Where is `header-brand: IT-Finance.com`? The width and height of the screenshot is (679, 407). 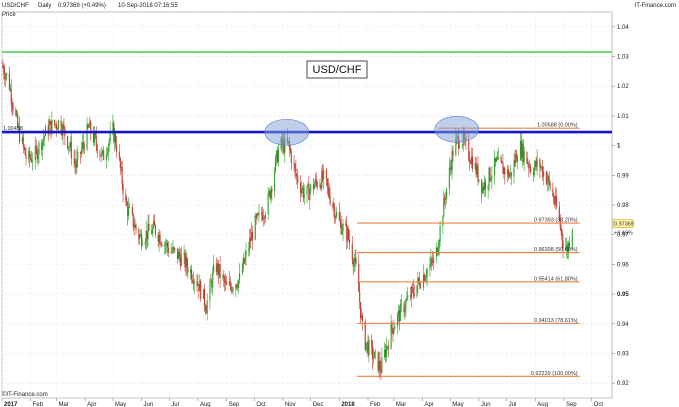
header-brand: IT-Finance.com is located at coordinates (655, 6).